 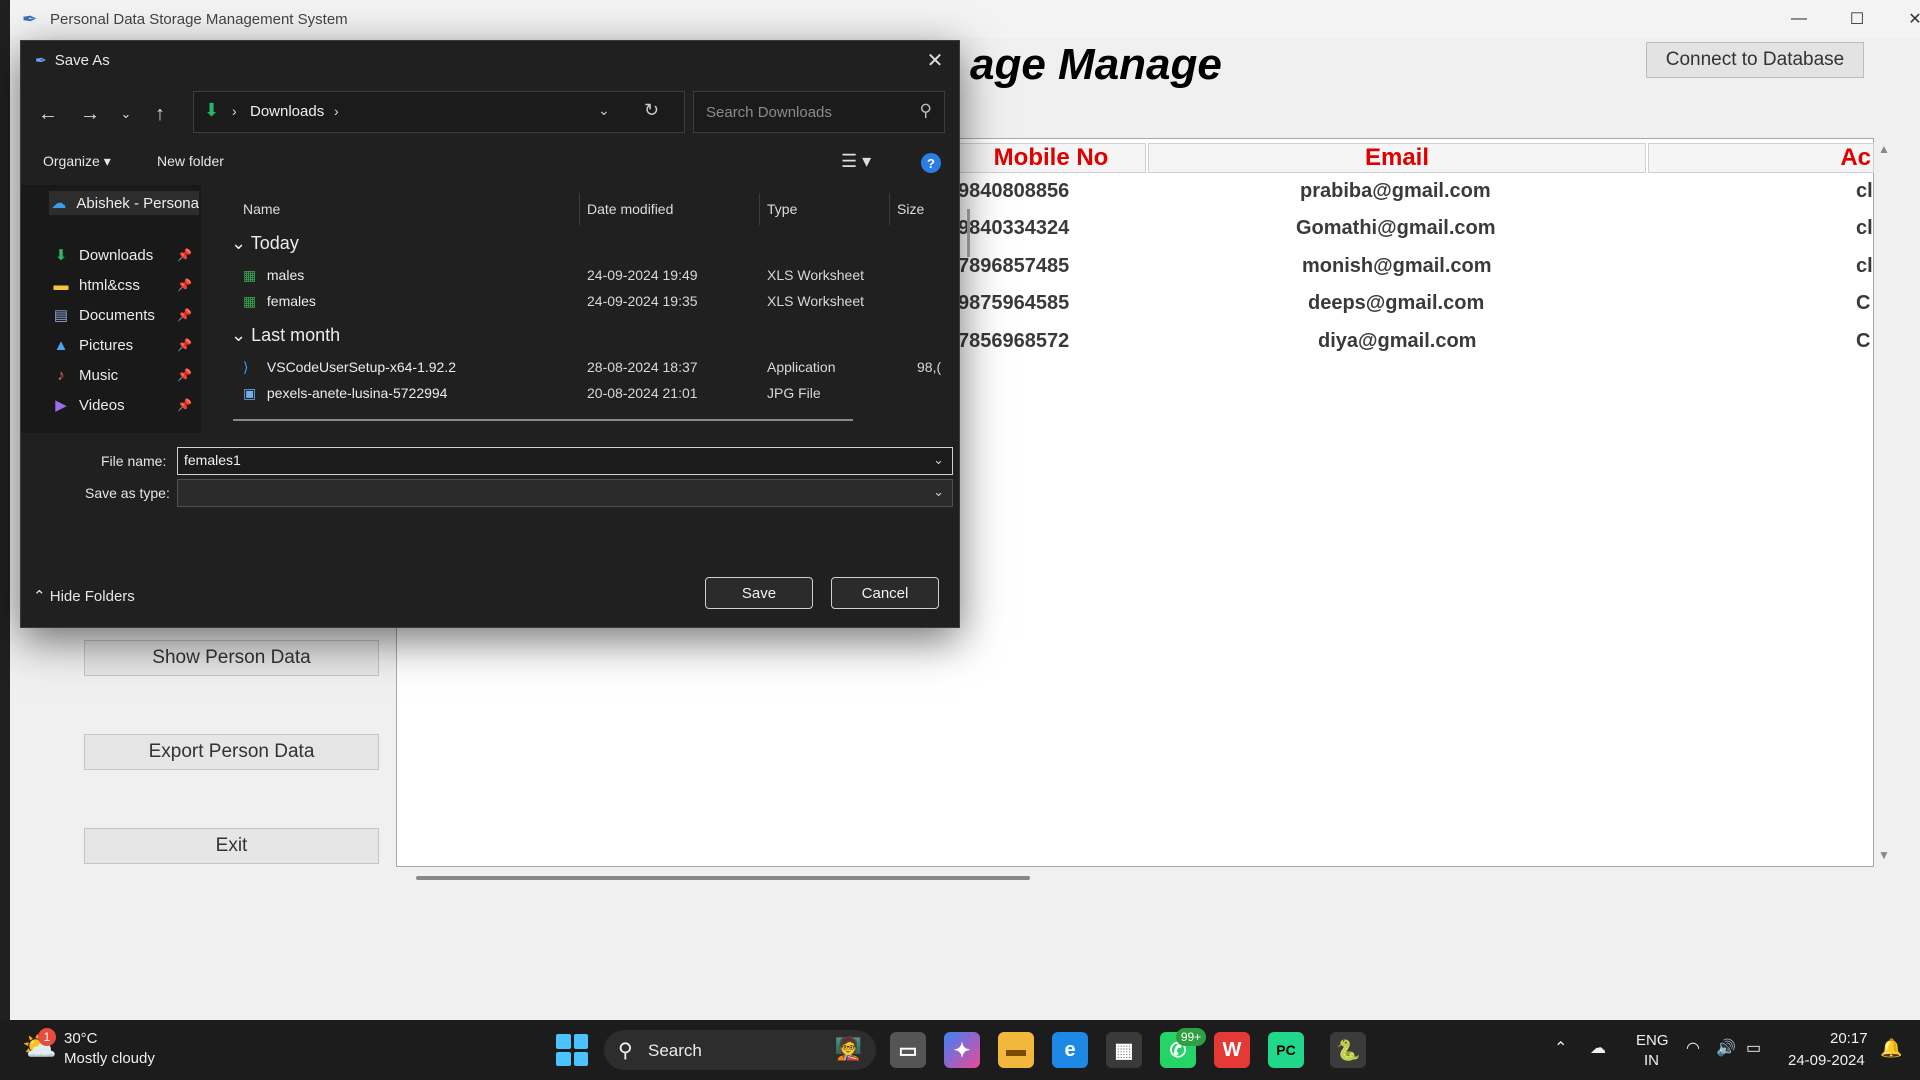 I want to click on copilot-icon: ✦, so click(x=962, y=1050).